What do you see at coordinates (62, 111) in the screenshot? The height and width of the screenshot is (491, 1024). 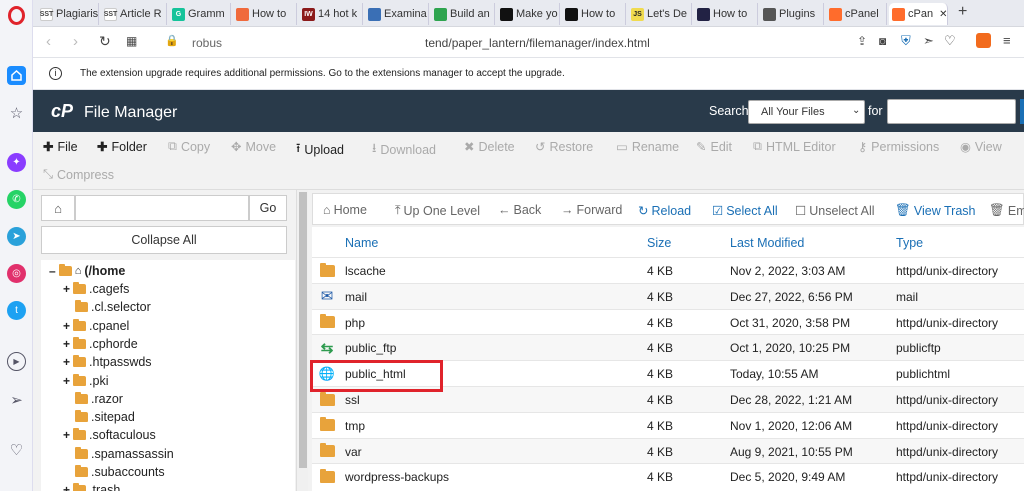 I see `cpanel-logo: cP` at bounding box center [62, 111].